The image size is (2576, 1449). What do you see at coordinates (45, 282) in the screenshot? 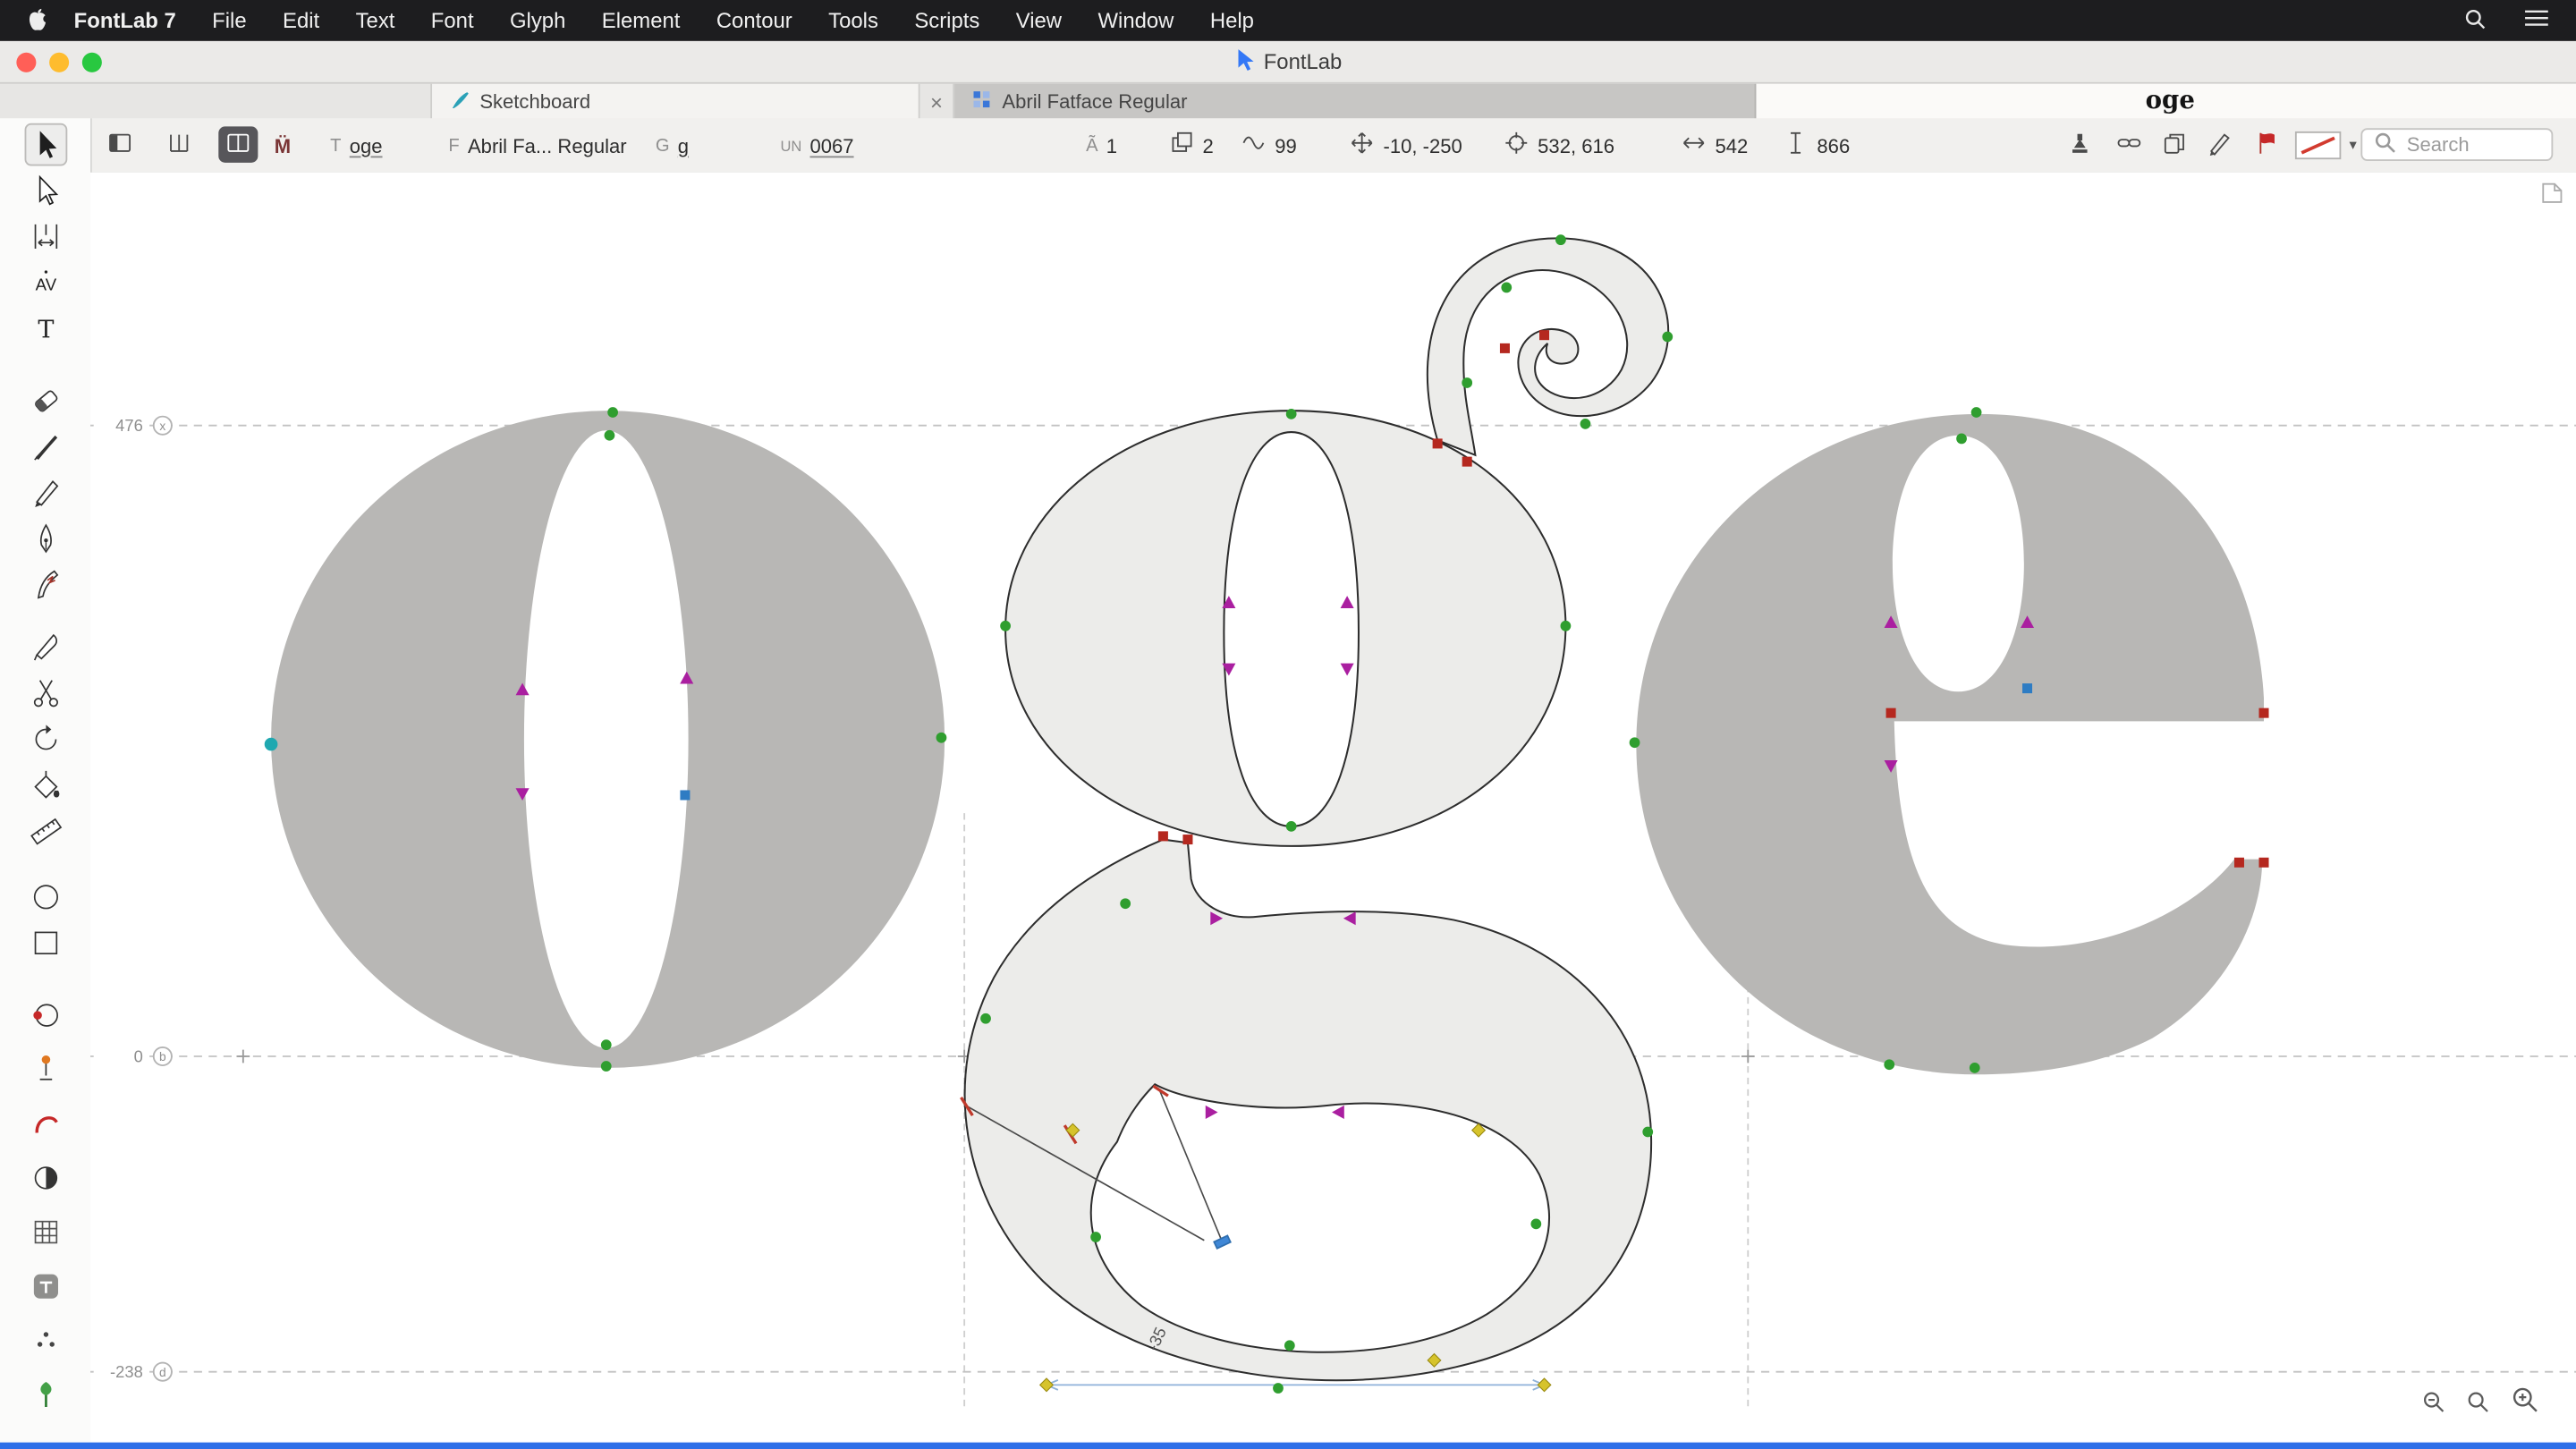
I see `kerning-tool: AV` at bounding box center [45, 282].